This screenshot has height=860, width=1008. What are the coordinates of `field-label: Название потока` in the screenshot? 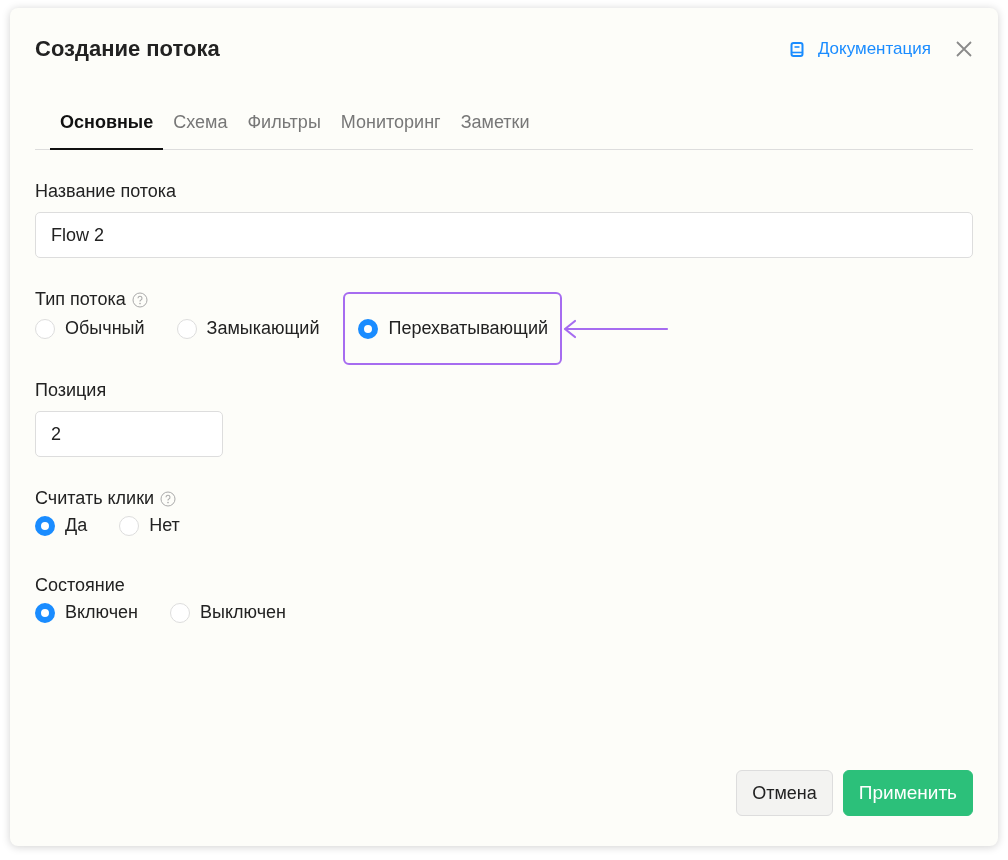 It's located at (106, 191).